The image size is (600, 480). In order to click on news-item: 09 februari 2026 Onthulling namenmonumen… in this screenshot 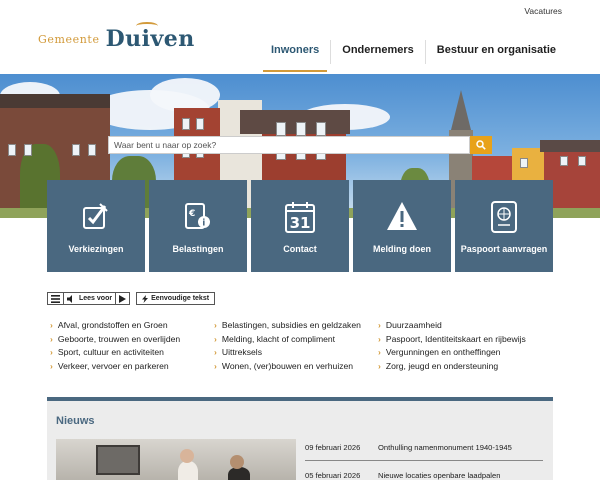, I will do `click(408, 447)`.